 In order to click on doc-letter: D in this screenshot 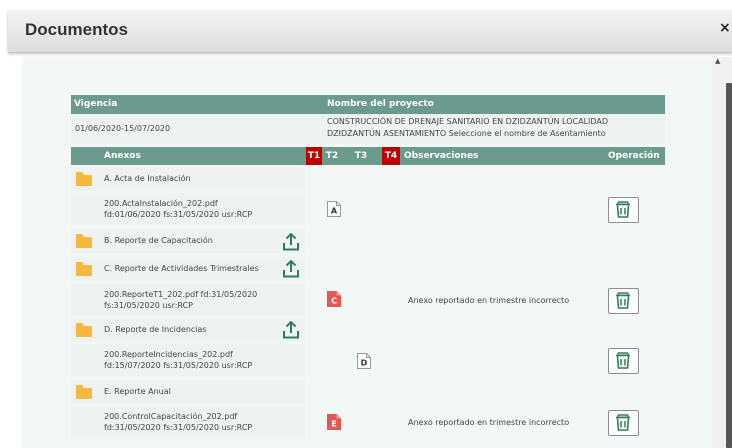, I will do `click(364, 363)`.